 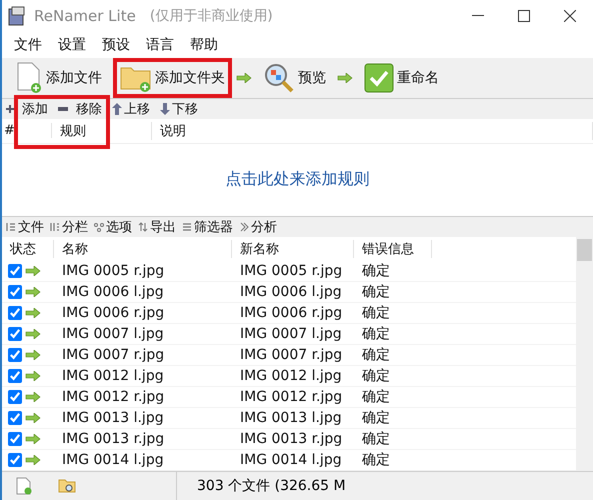 I want to click on file-name: IMG 0006 r.jpg, so click(x=113, y=313).